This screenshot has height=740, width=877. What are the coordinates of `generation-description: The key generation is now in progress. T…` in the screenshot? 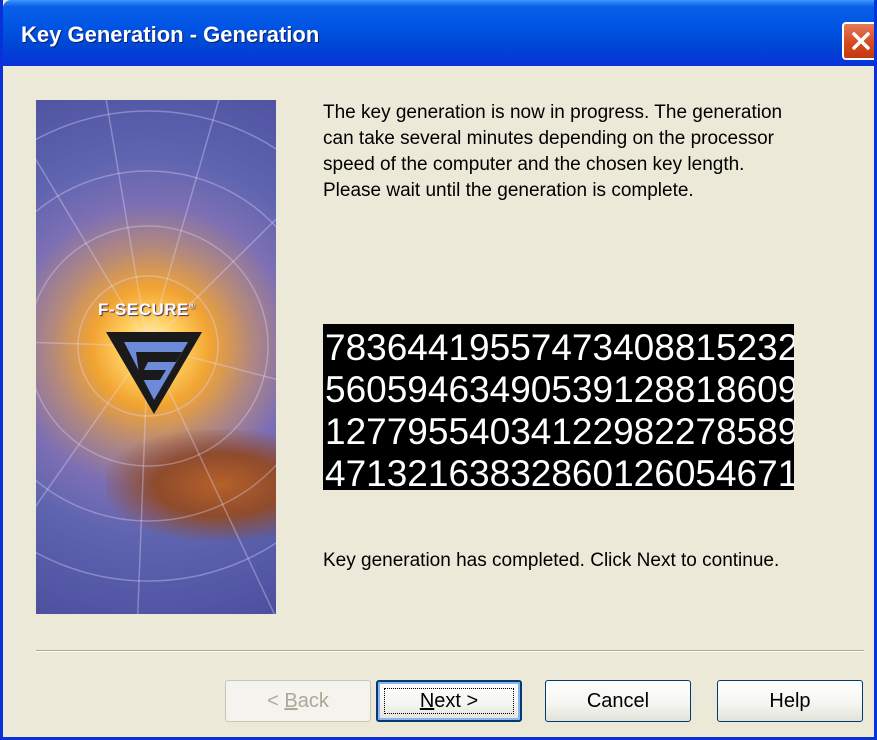 It's located at (553, 151).